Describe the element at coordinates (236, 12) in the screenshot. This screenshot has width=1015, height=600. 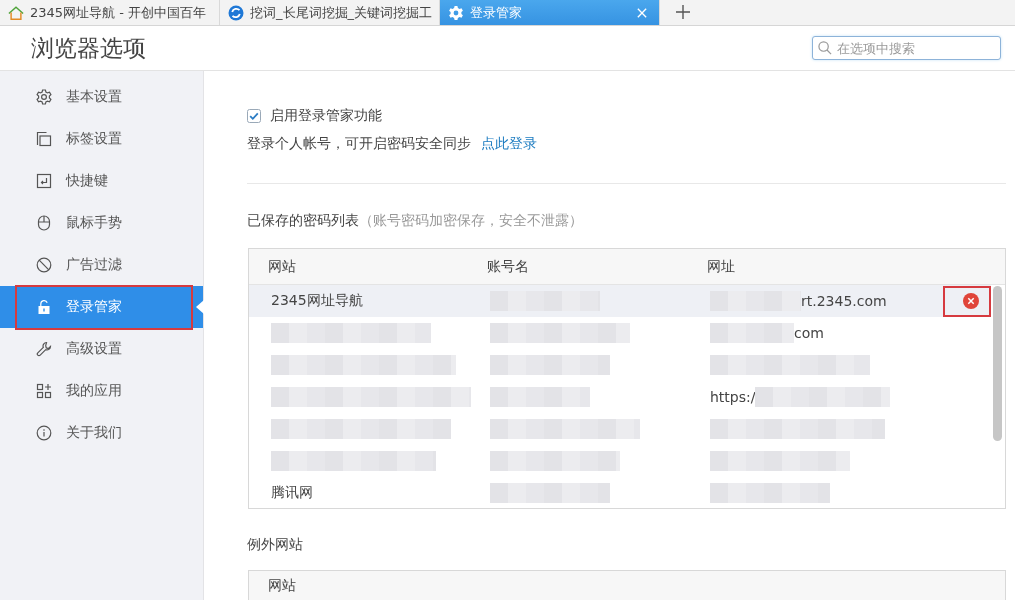
I see `logo-icon` at that location.